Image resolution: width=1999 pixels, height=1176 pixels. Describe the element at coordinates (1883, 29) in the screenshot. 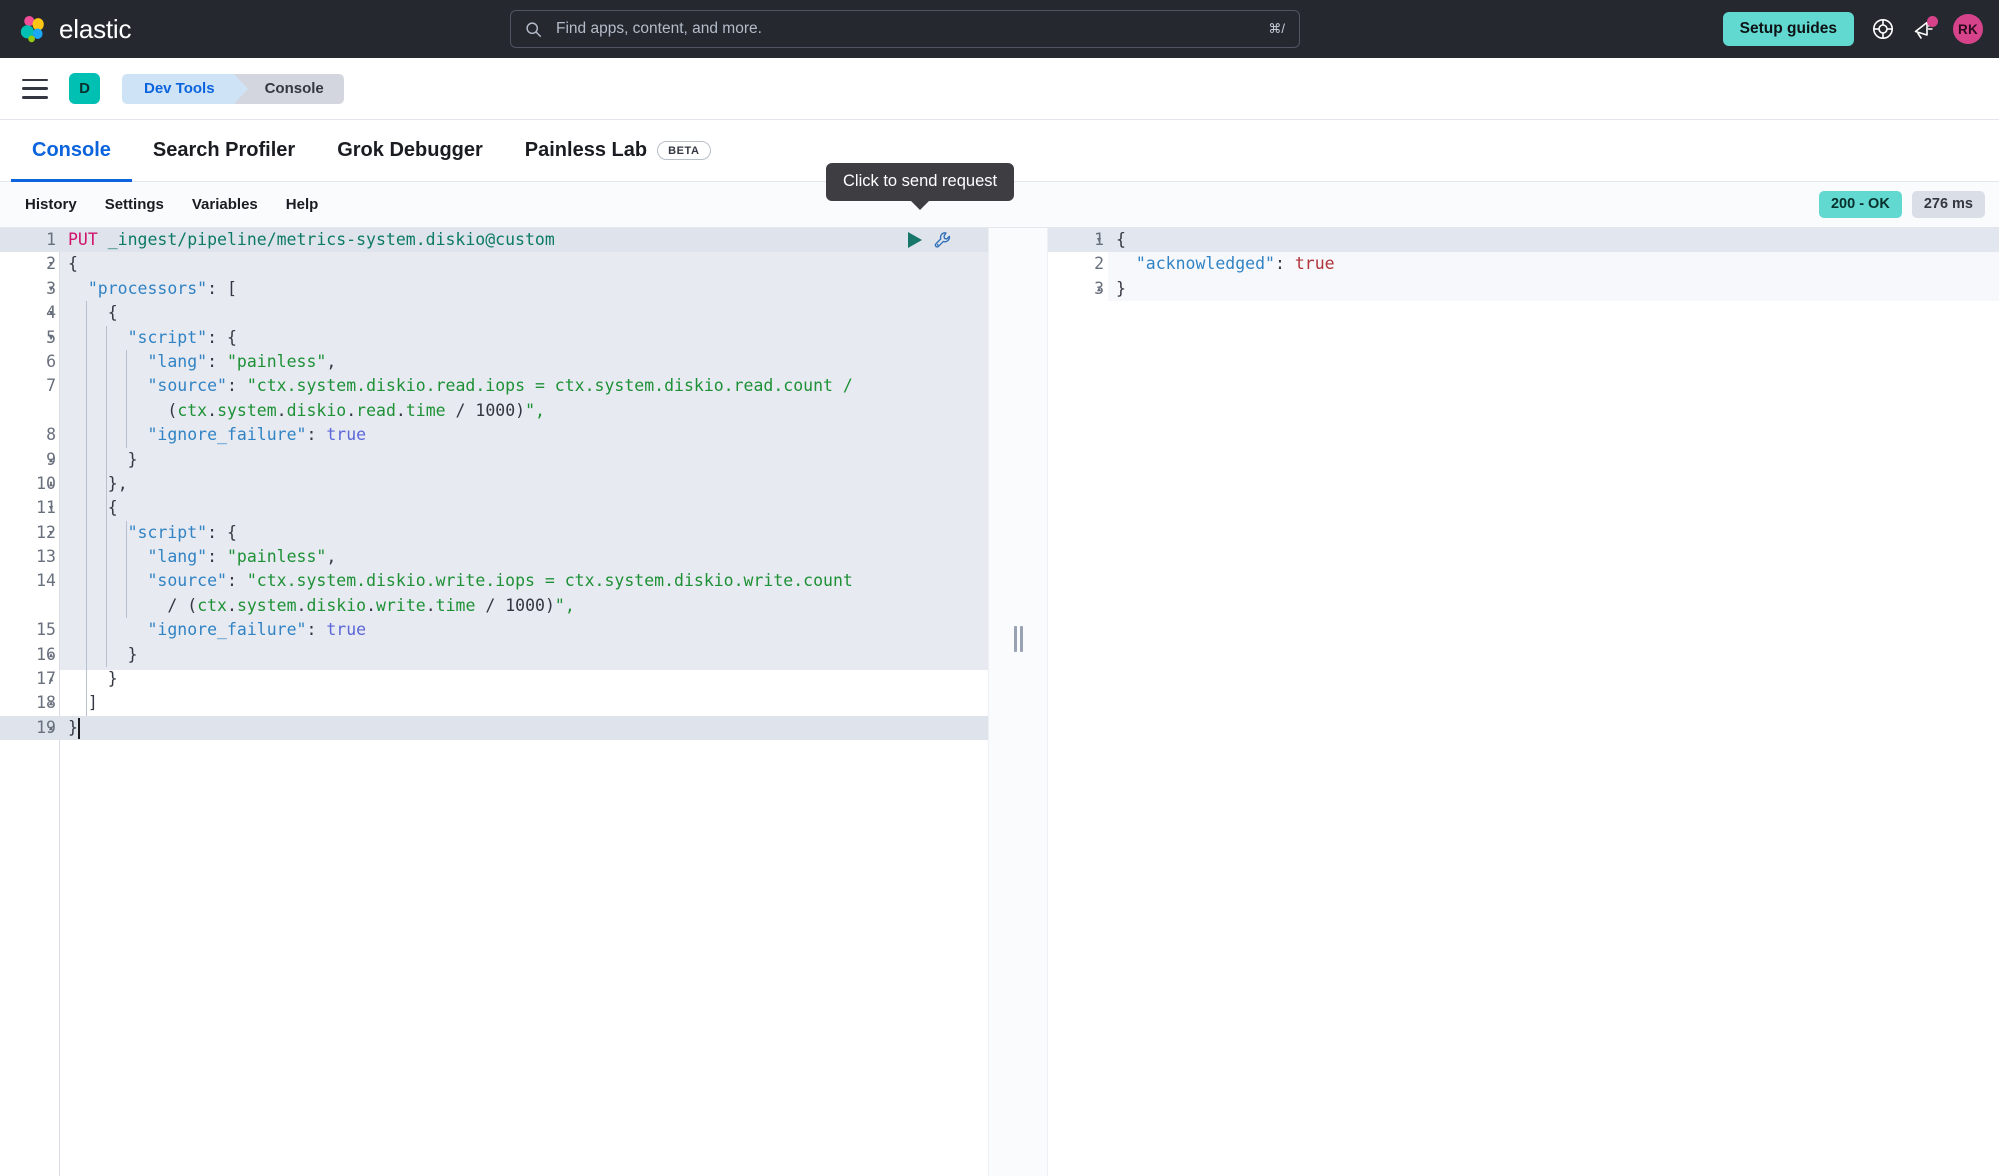

I see `lifebuoy-help-icon` at that location.